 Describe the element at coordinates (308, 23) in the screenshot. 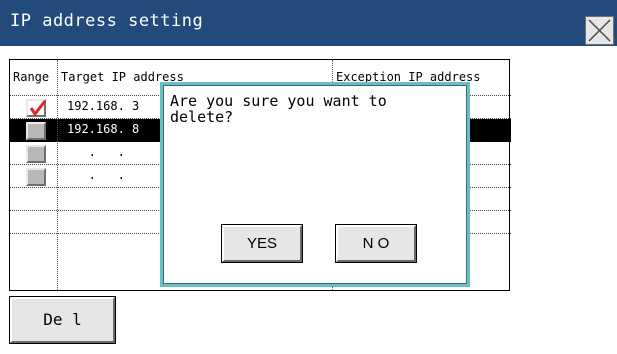

I see `title-bar: IP address setting` at that location.